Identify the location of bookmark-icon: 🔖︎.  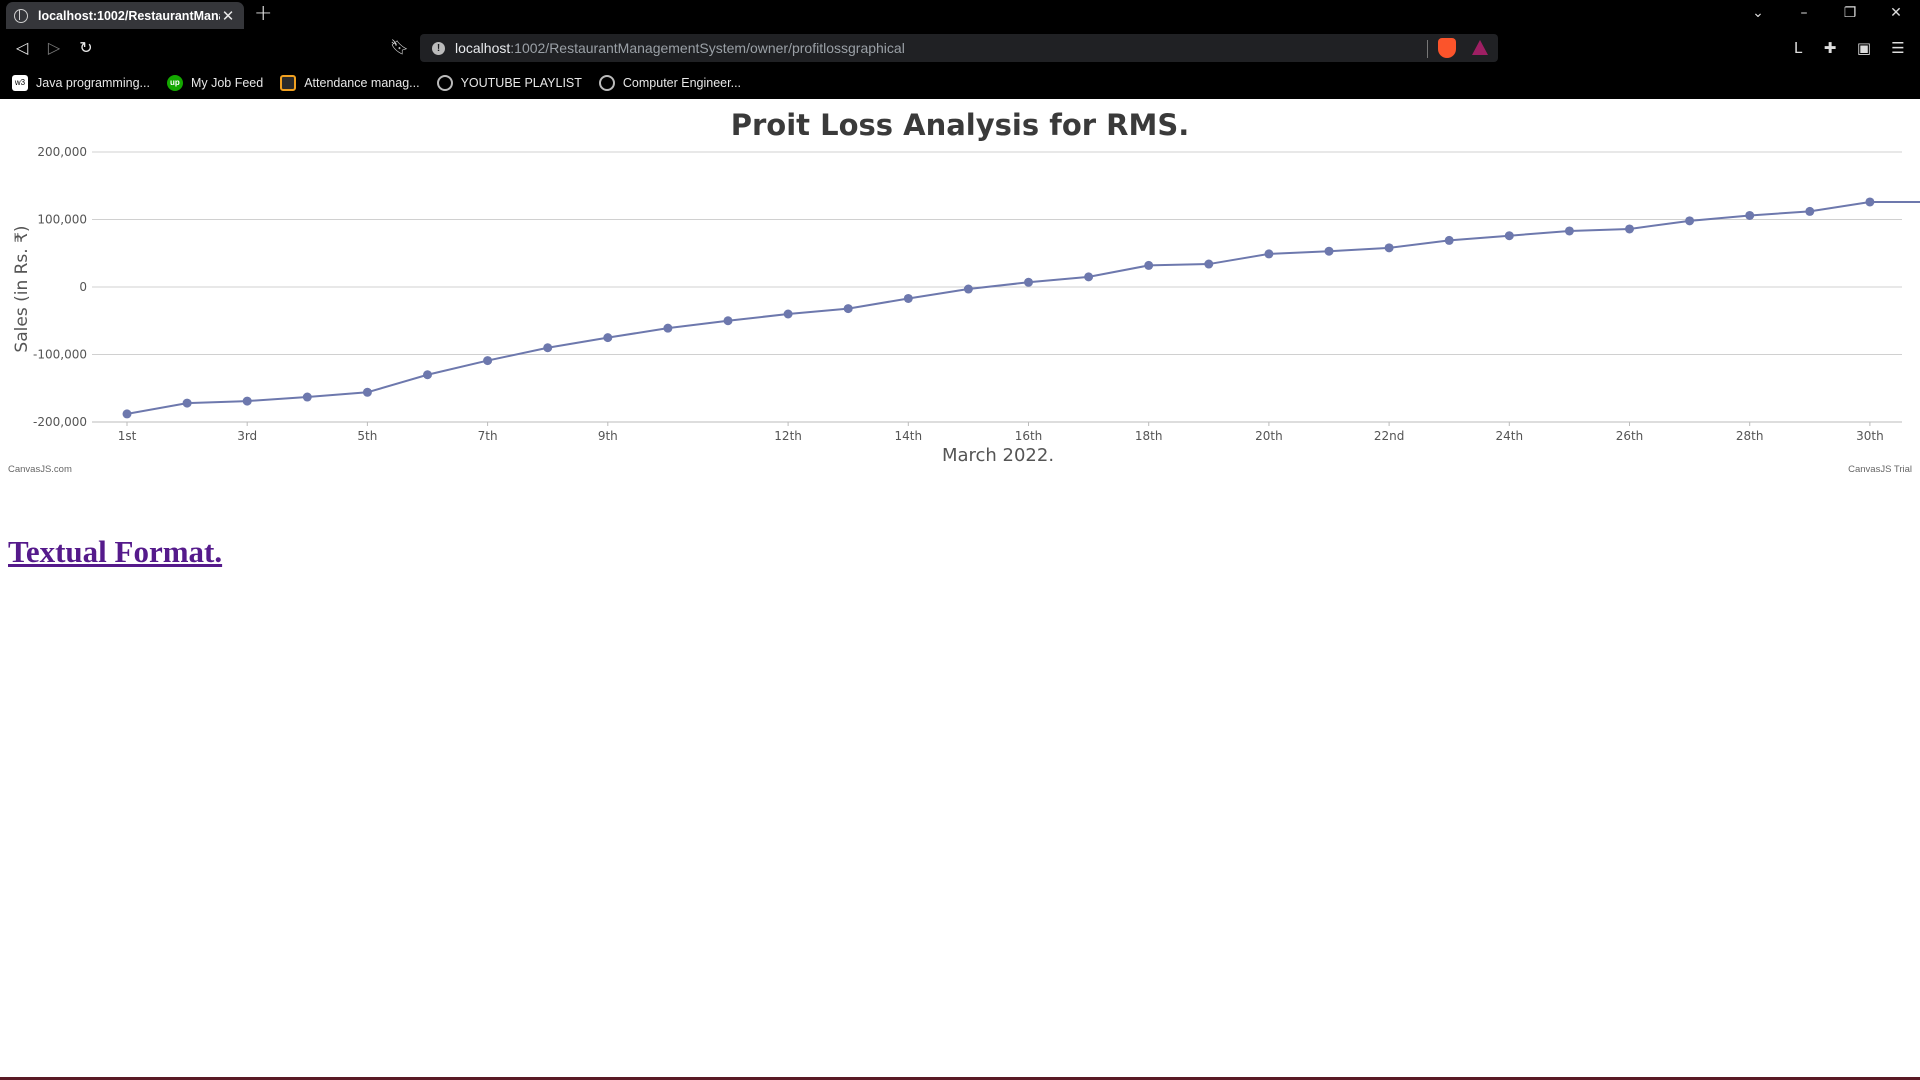
(399, 47).